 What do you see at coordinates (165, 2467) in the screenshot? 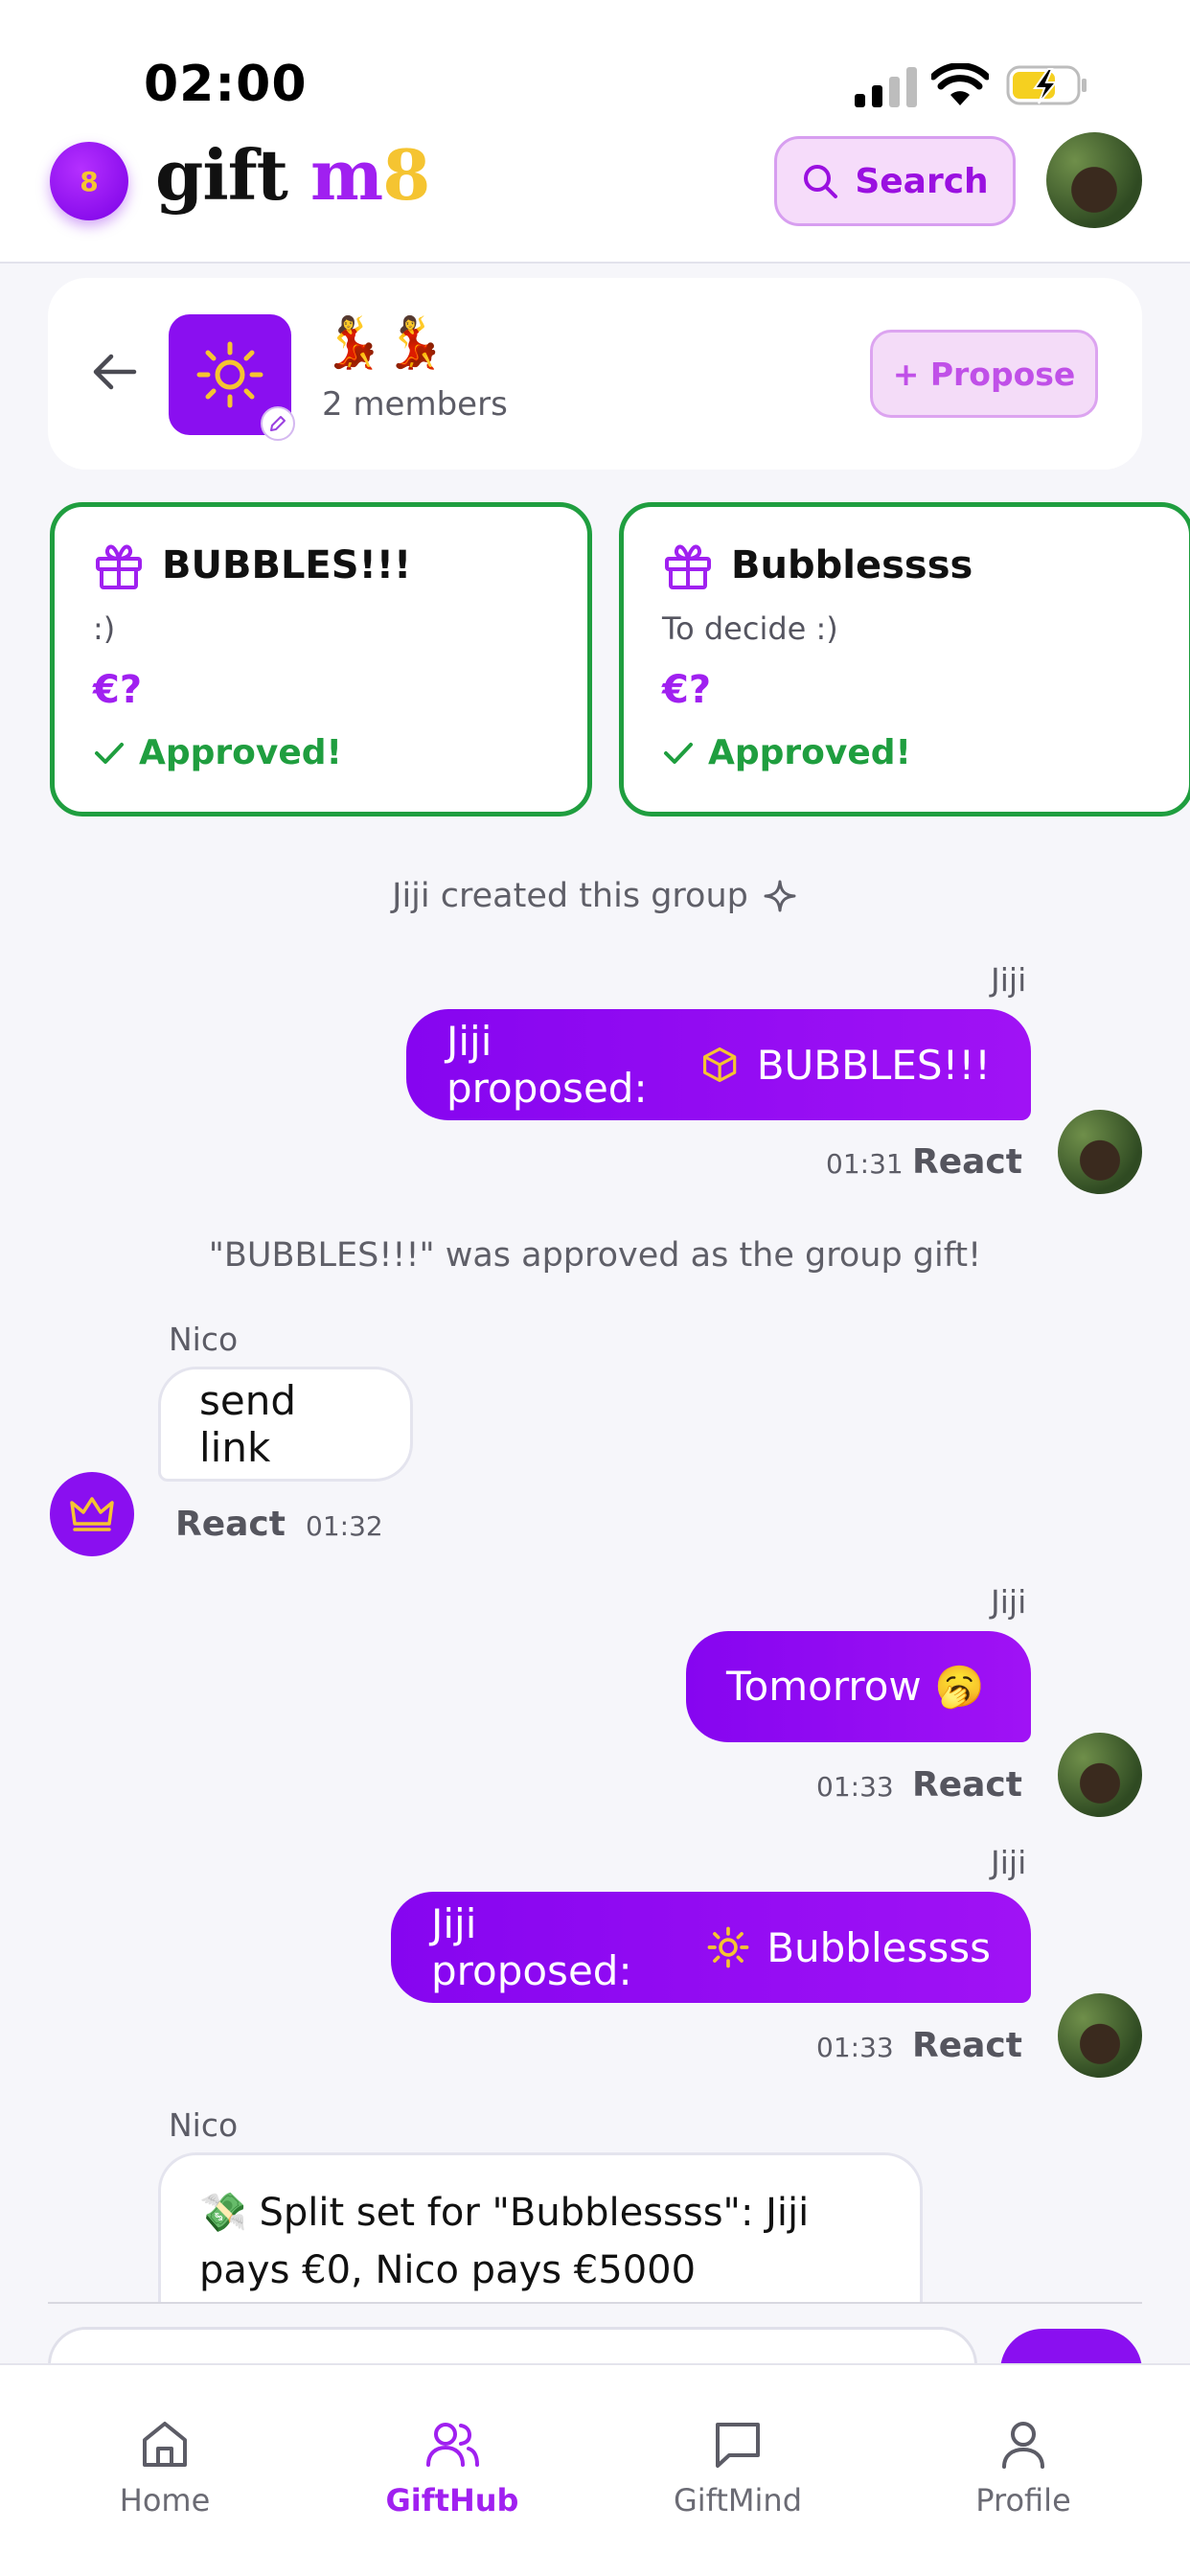
I see `nav-home: Home` at bounding box center [165, 2467].